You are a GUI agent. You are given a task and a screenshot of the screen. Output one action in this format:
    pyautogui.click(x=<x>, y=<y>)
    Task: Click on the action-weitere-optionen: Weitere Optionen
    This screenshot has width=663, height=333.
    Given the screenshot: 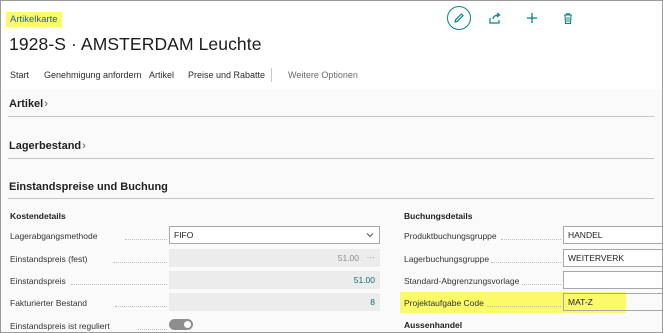 What is the action you would take?
    pyautogui.click(x=323, y=75)
    